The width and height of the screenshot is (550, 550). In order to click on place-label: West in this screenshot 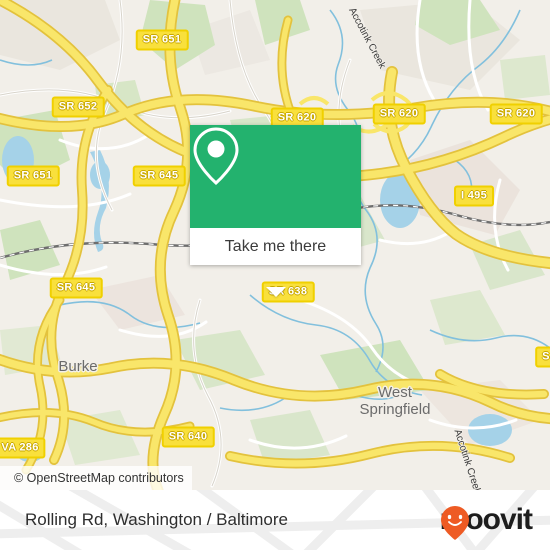, I will do `click(395, 392)`.